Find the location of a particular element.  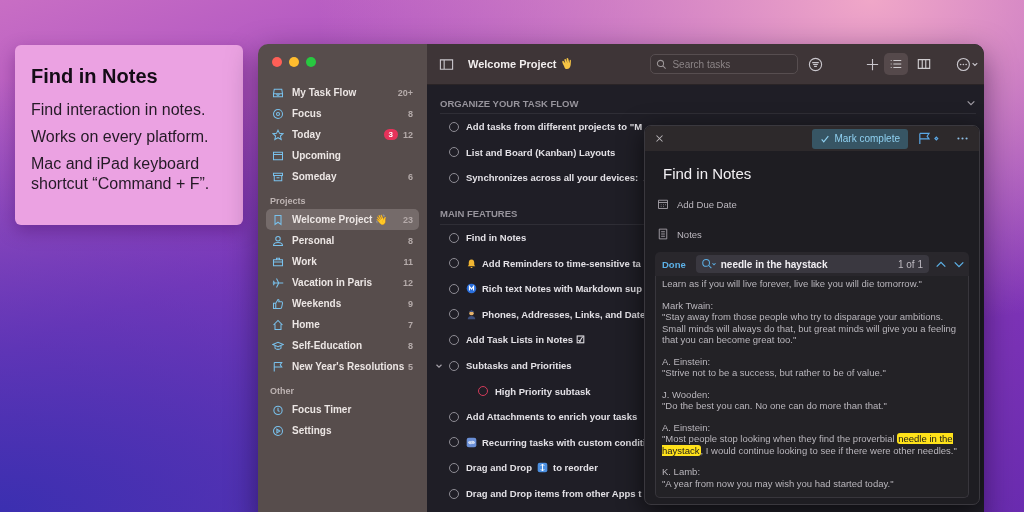

add-due-date-button: Add Due Date is located at coordinates (707, 204).